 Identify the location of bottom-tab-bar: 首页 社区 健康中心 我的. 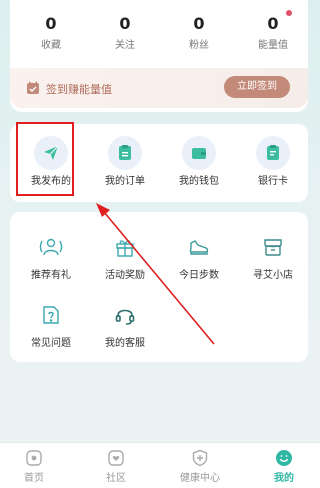
(160, 465).